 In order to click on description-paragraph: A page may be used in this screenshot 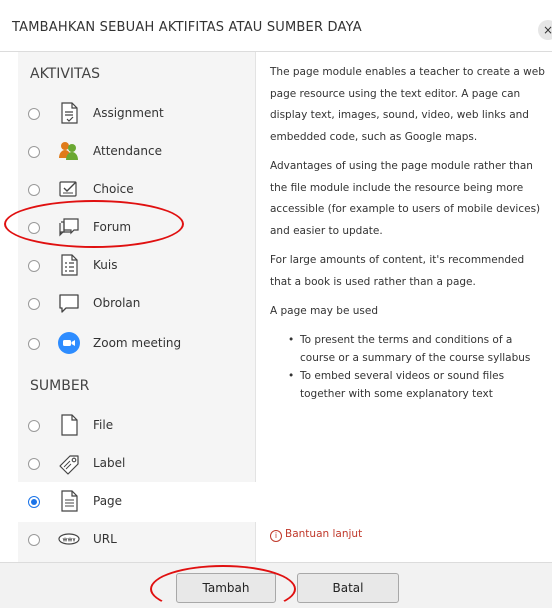, I will do `click(324, 311)`.